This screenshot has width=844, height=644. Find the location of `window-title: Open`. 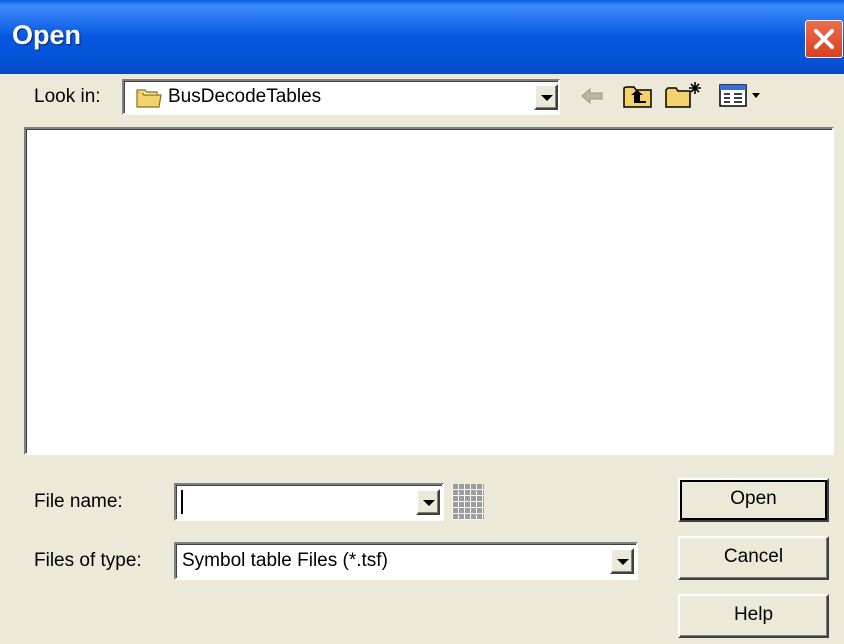

window-title: Open is located at coordinates (47, 35).